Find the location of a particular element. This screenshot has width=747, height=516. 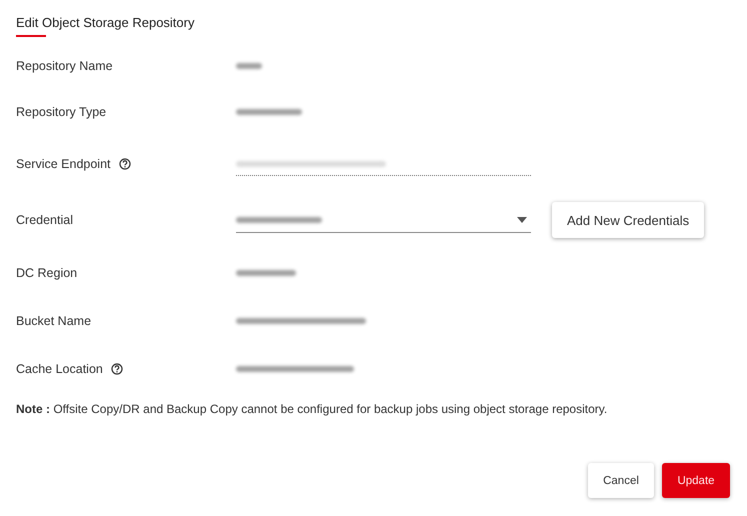

add-credentials-button: Add New Credentials is located at coordinates (628, 220).